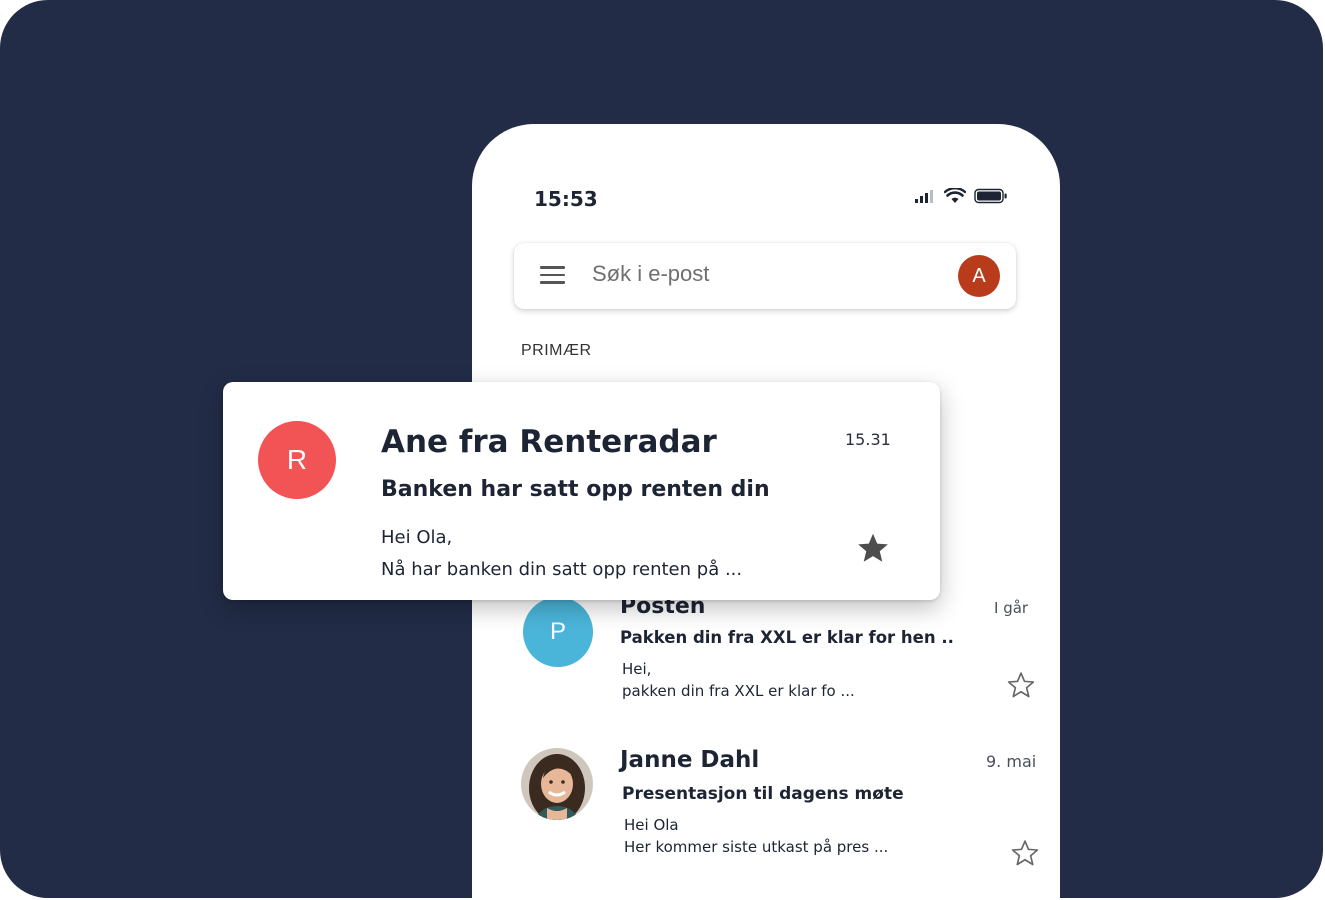 This screenshot has width=1325, height=900. Describe the element at coordinates (650, 274) in the screenshot. I see `search-input: Søk i e-post` at that location.